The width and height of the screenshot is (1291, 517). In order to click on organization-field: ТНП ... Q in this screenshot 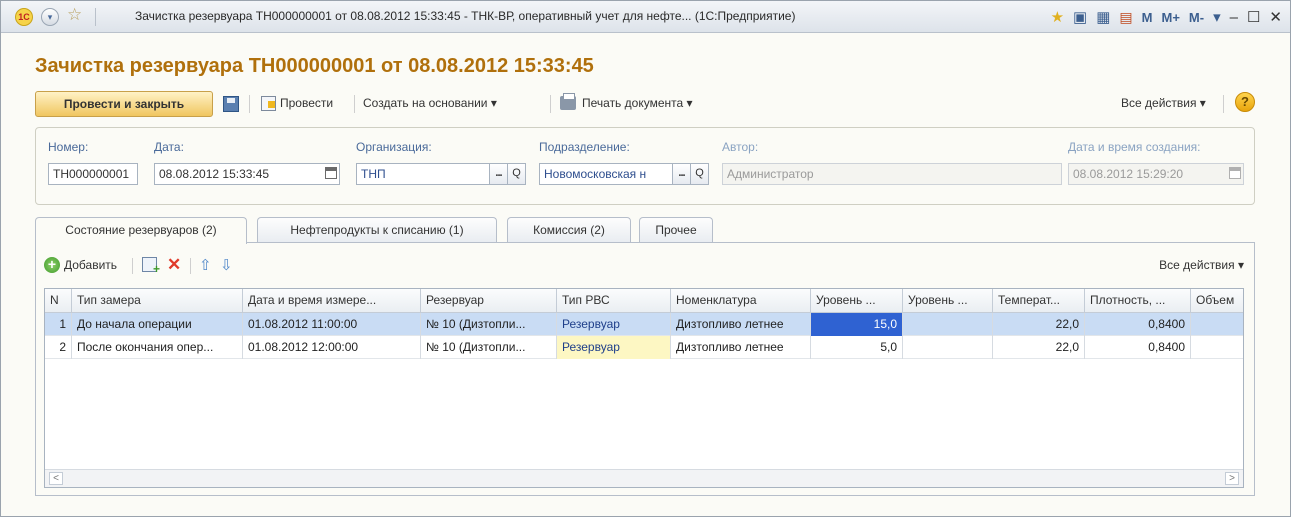, I will do `click(441, 174)`.